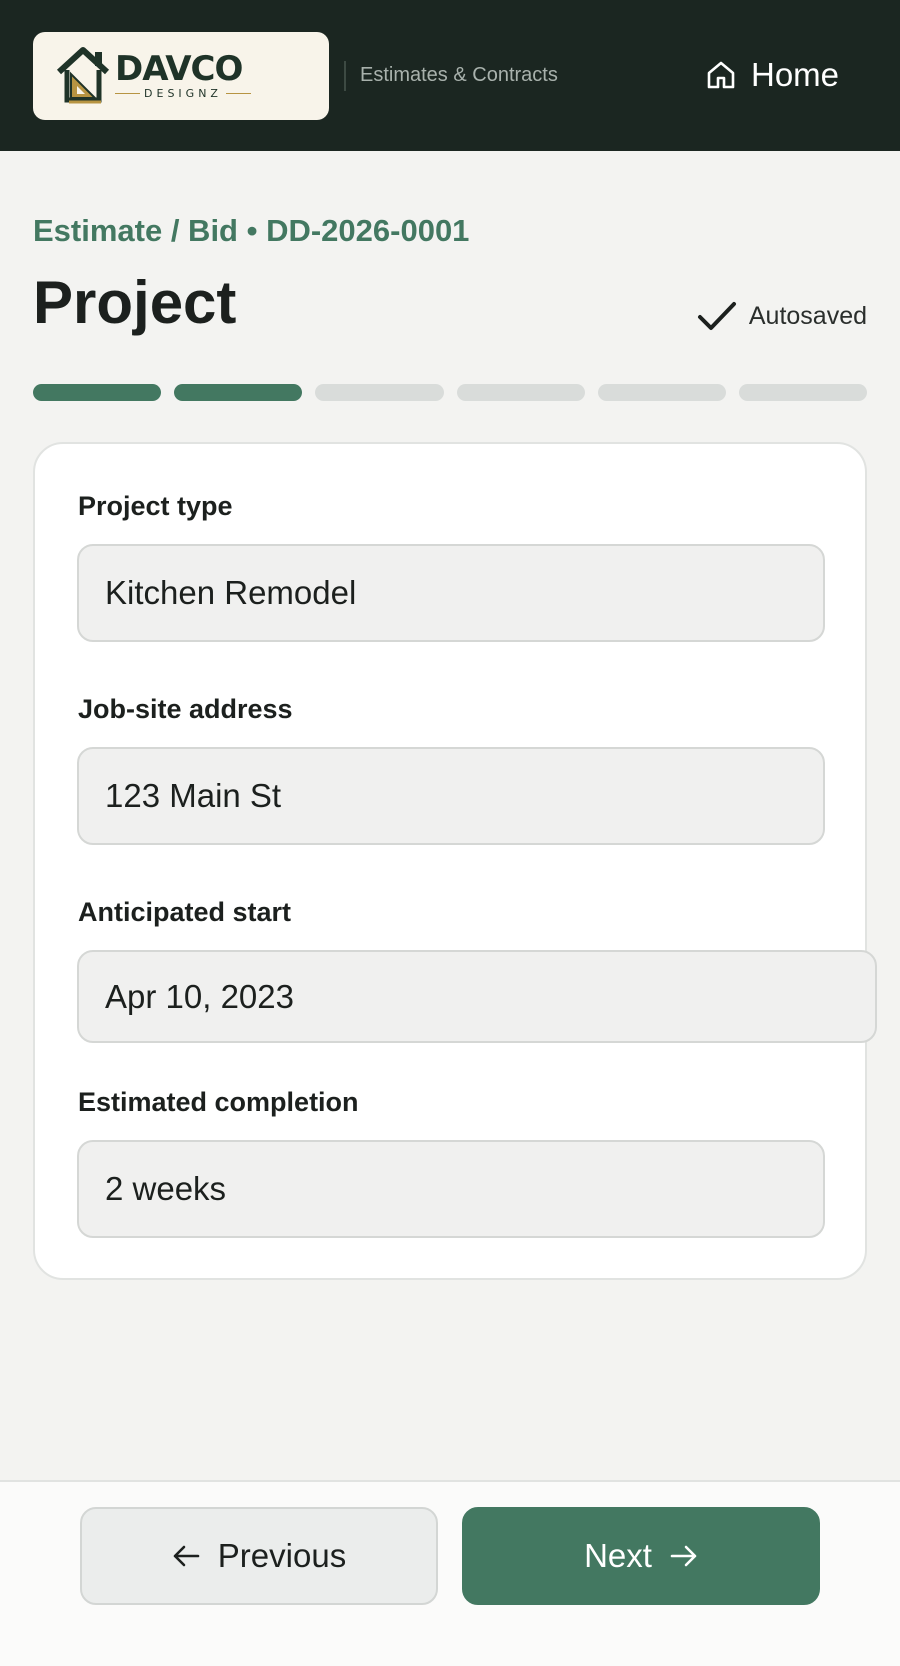 This screenshot has width=900, height=1666. Describe the element at coordinates (795, 74) in the screenshot. I see `home-label: Home` at that location.